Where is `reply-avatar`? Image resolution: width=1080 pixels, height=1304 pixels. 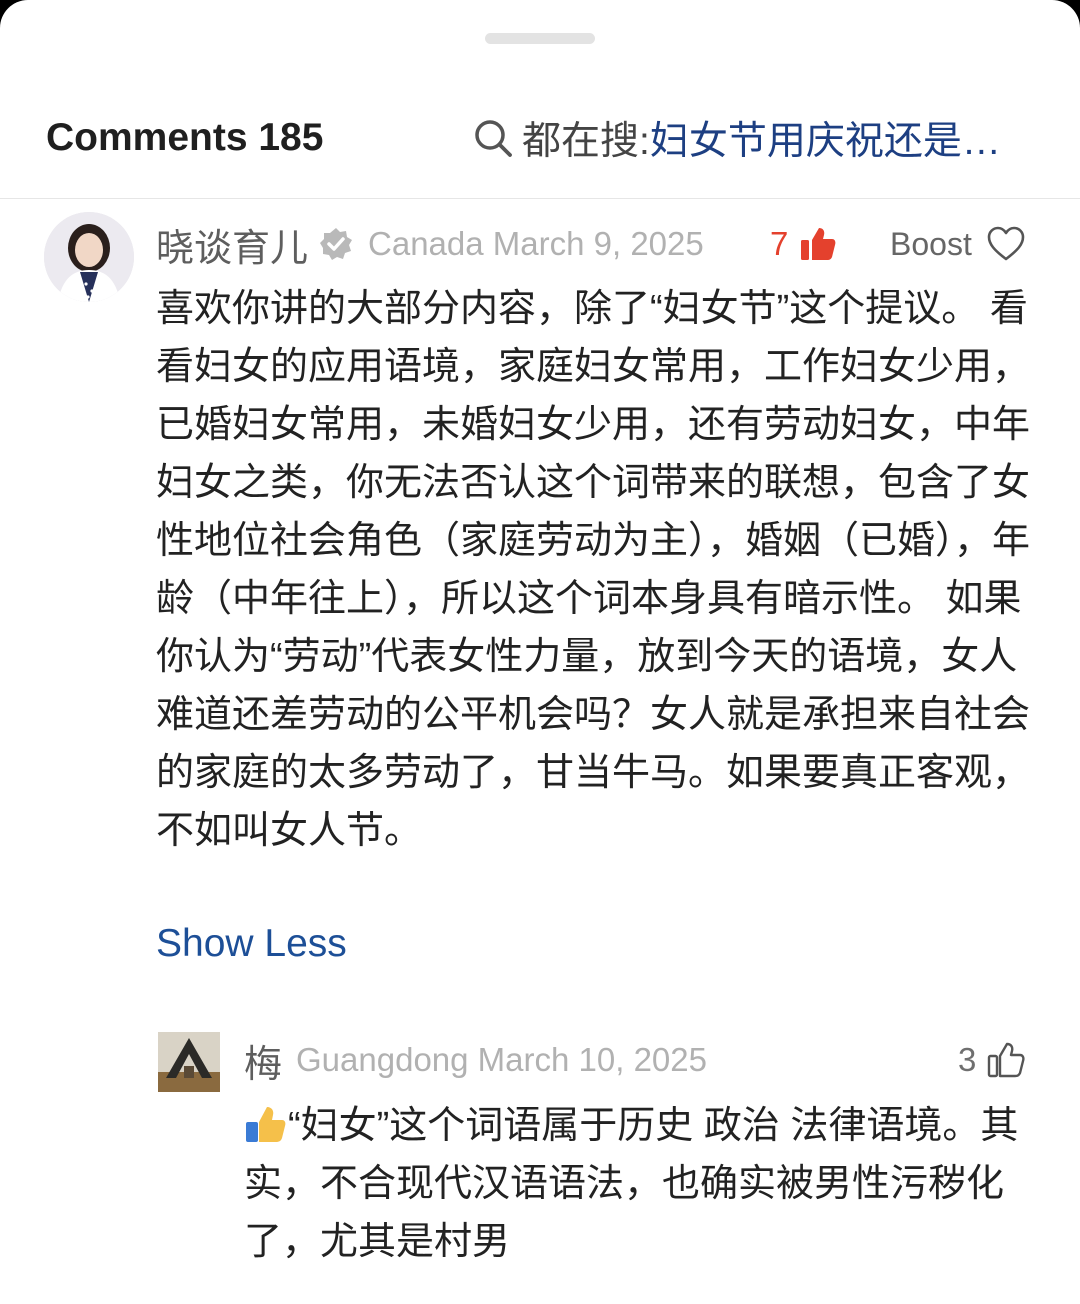 reply-avatar is located at coordinates (189, 1062).